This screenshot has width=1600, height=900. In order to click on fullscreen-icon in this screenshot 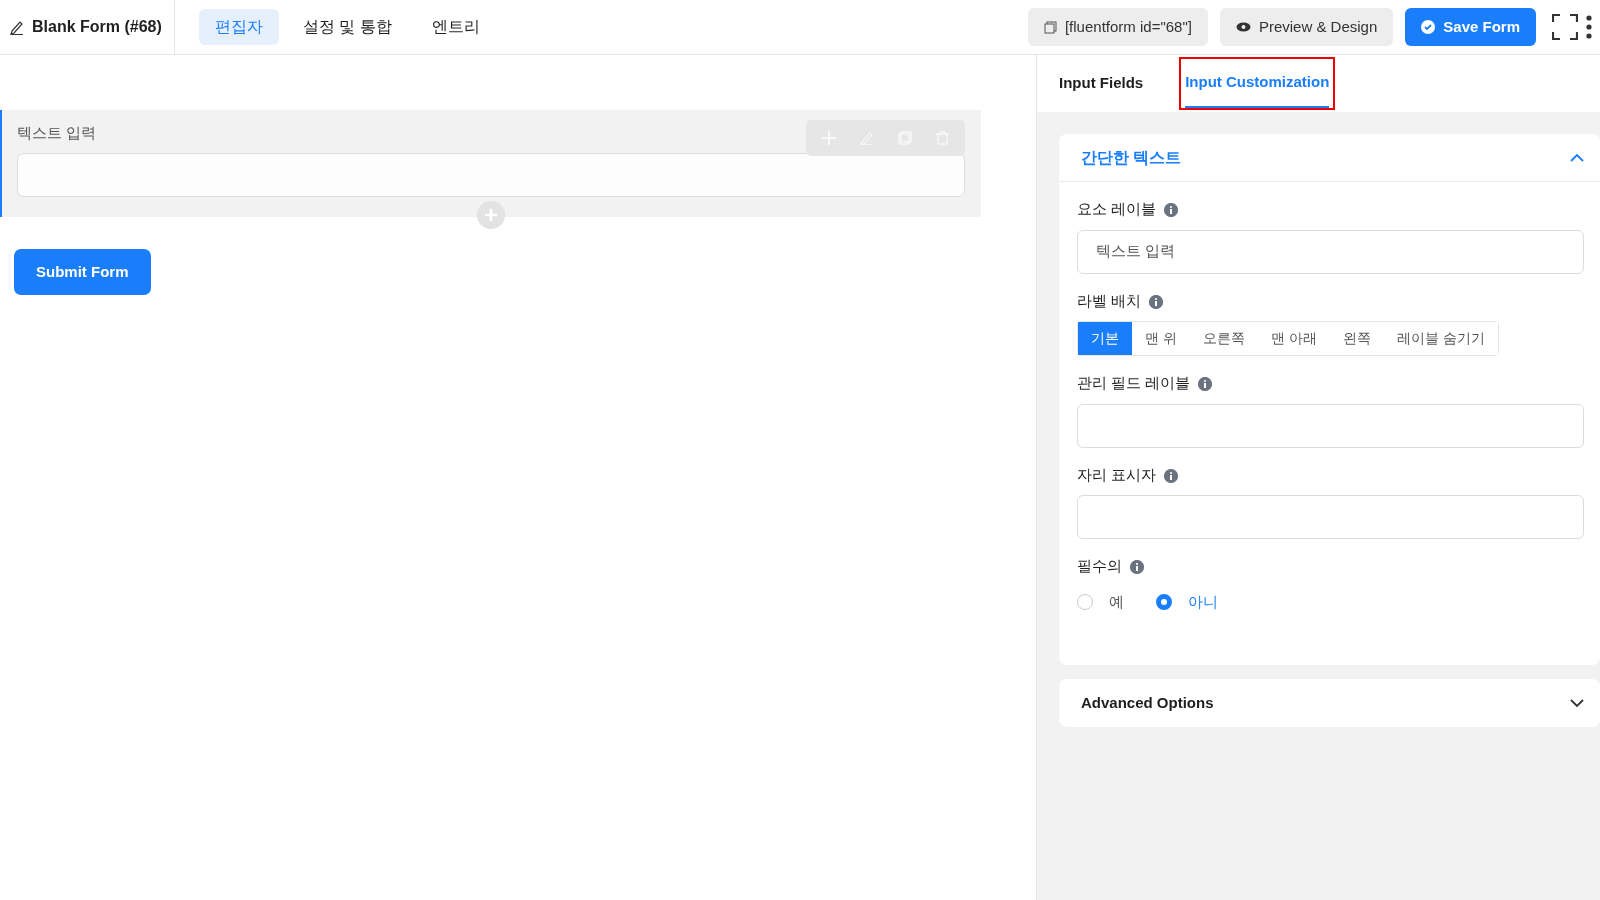, I will do `click(1565, 27)`.